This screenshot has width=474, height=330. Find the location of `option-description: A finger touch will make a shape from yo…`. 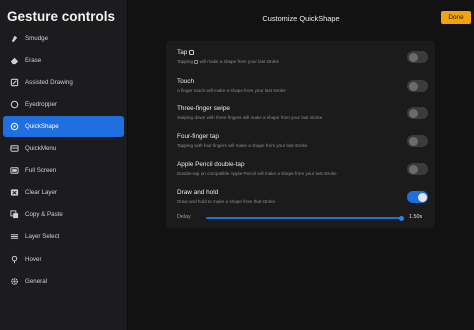

option-description: A finger touch will make a shape from yo… is located at coordinates (231, 90).